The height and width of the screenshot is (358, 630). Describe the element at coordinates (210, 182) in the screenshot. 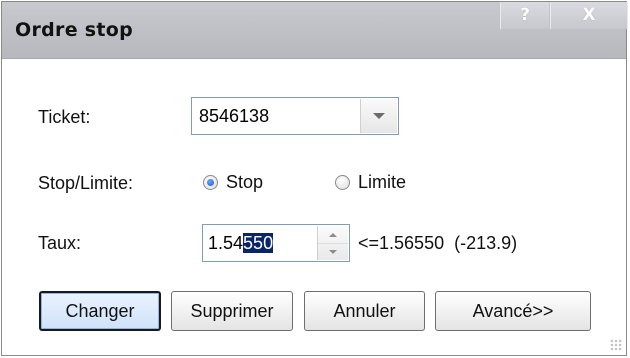

I see `radio-checked-icon` at that location.